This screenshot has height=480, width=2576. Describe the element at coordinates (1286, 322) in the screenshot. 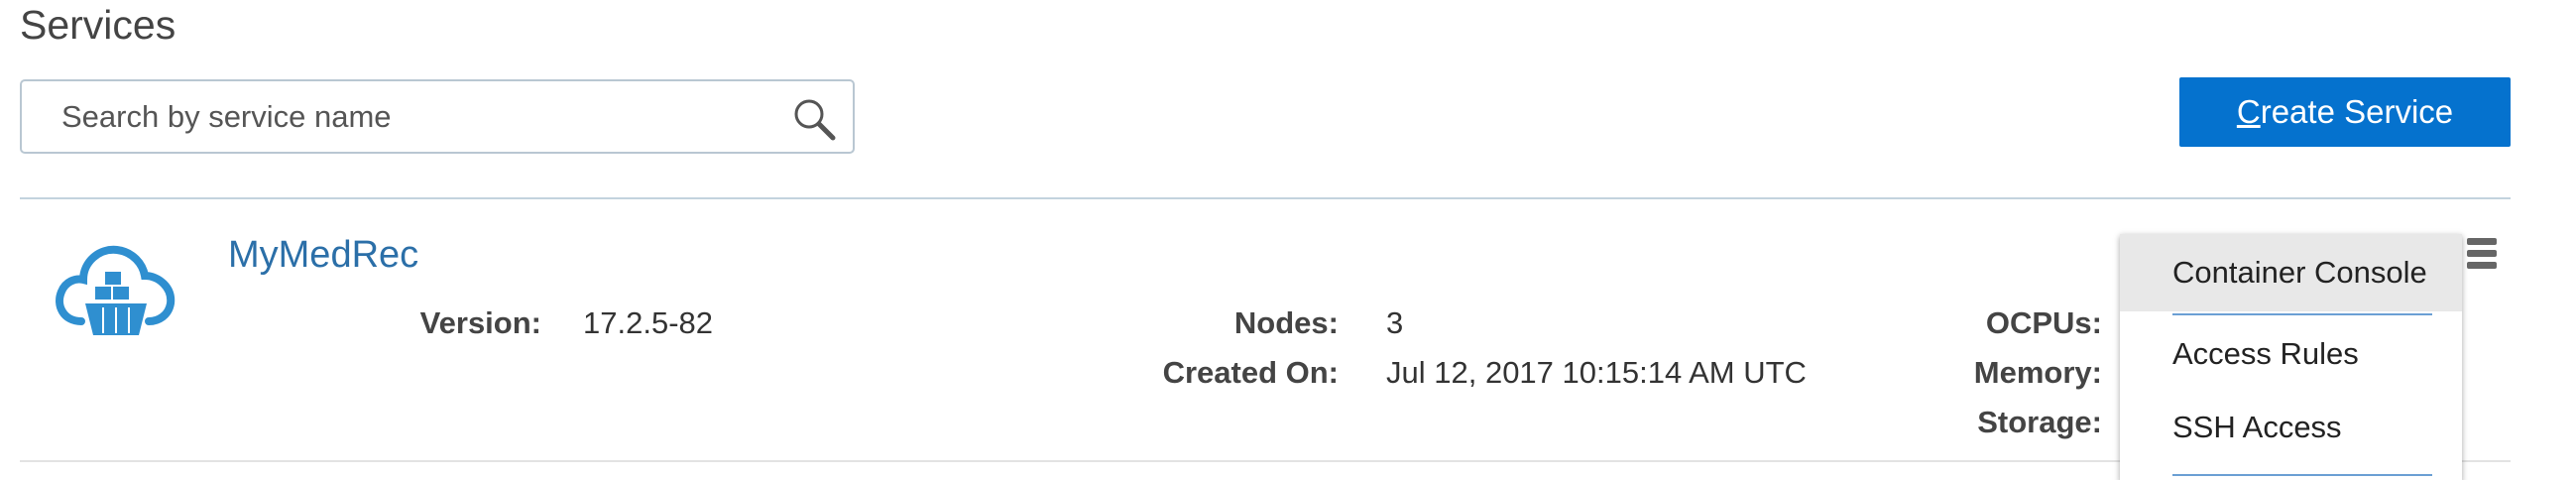

I see `nodes-label: Nodes:` at that location.